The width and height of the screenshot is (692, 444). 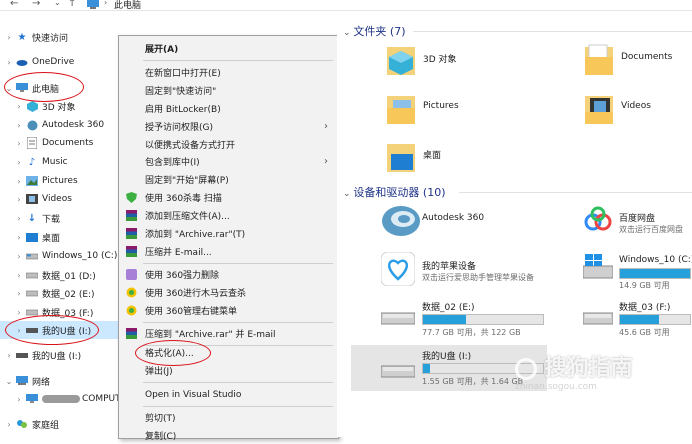 I want to click on menu-item-add-archive-rar: 添加到 "Archive.rar"(T), so click(x=228, y=233).